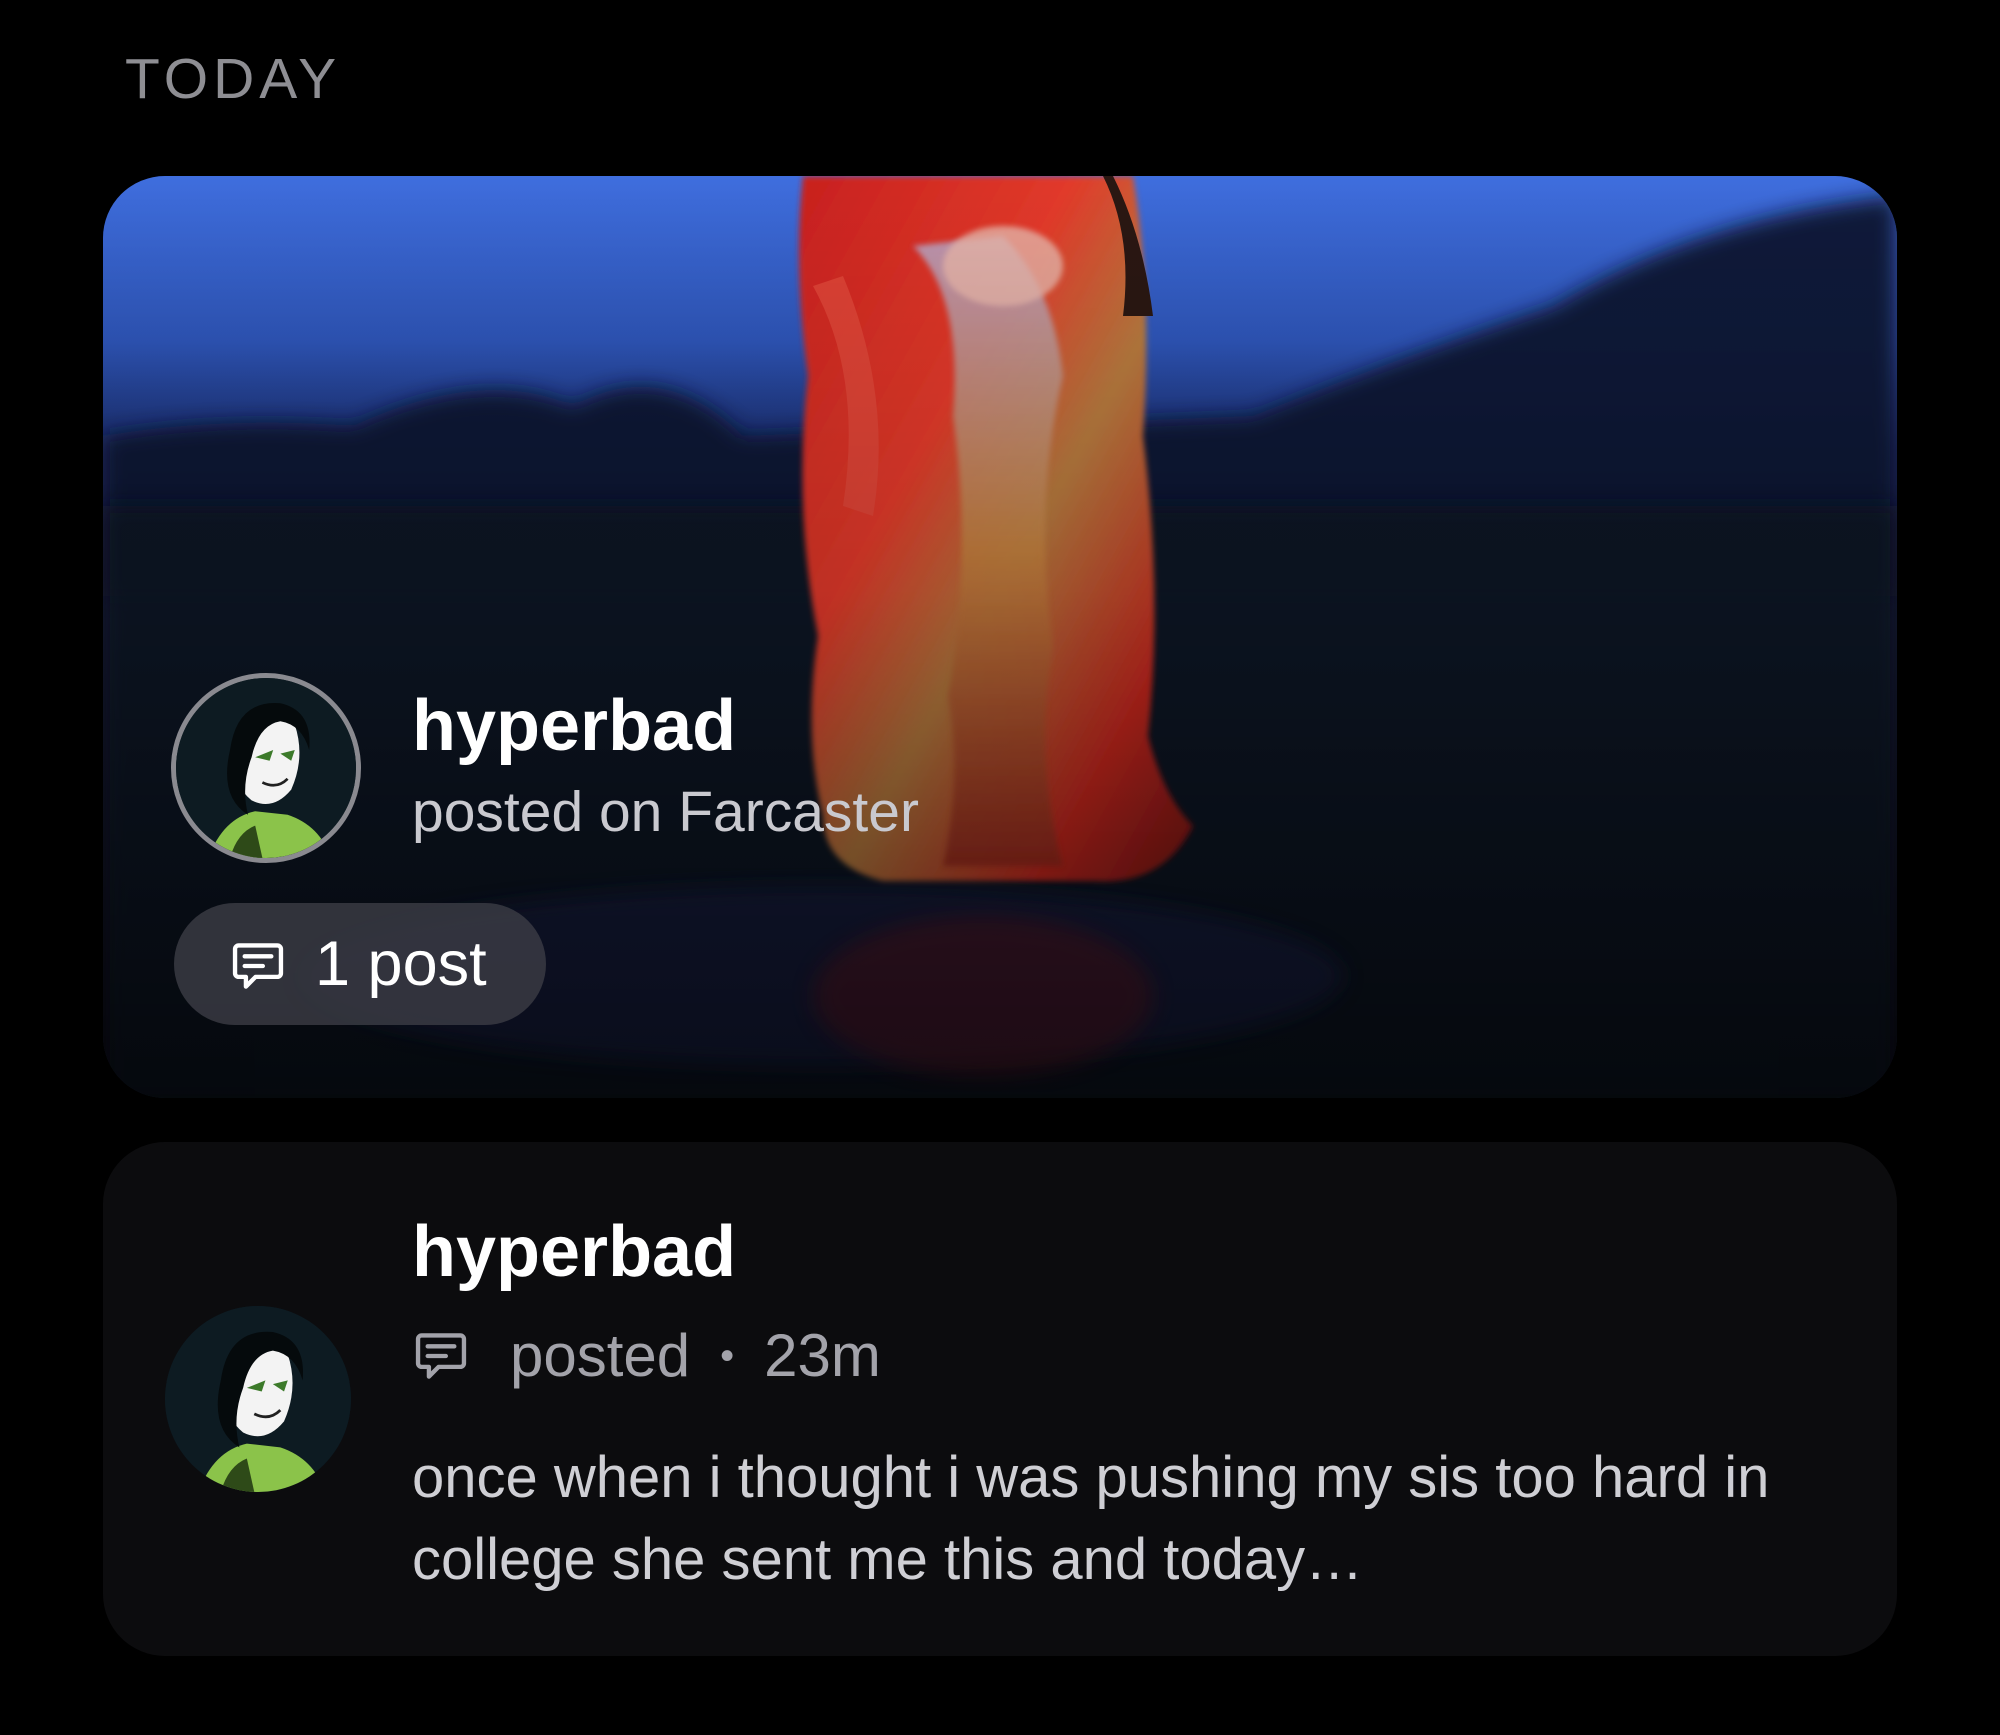  What do you see at coordinates (233, 79) in the screenshot?
I see `section-header: TODAY` at bounding box center [233, 79].